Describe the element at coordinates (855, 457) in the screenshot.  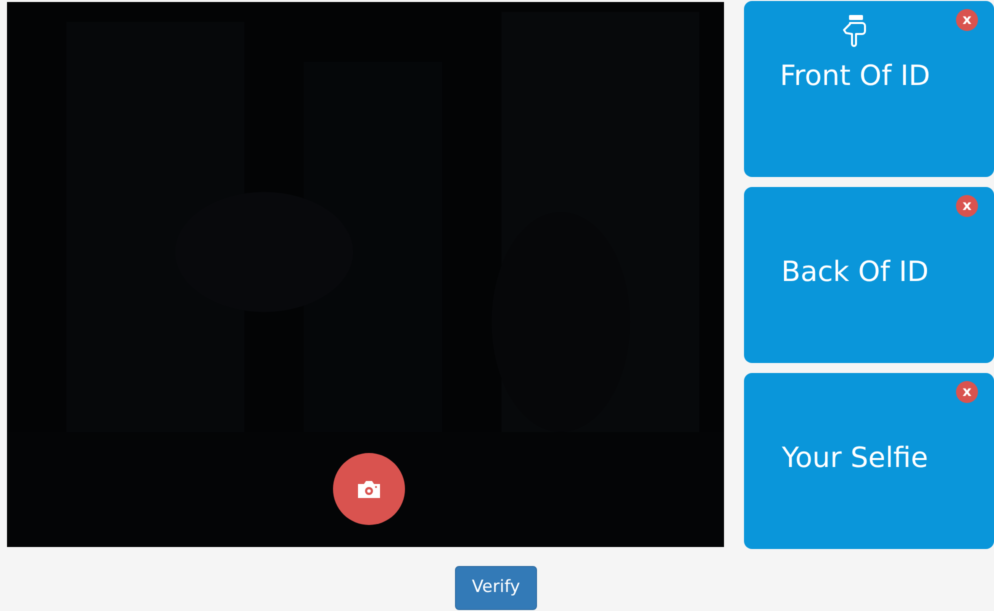
I see `card-title: Your Selfie` at that location.